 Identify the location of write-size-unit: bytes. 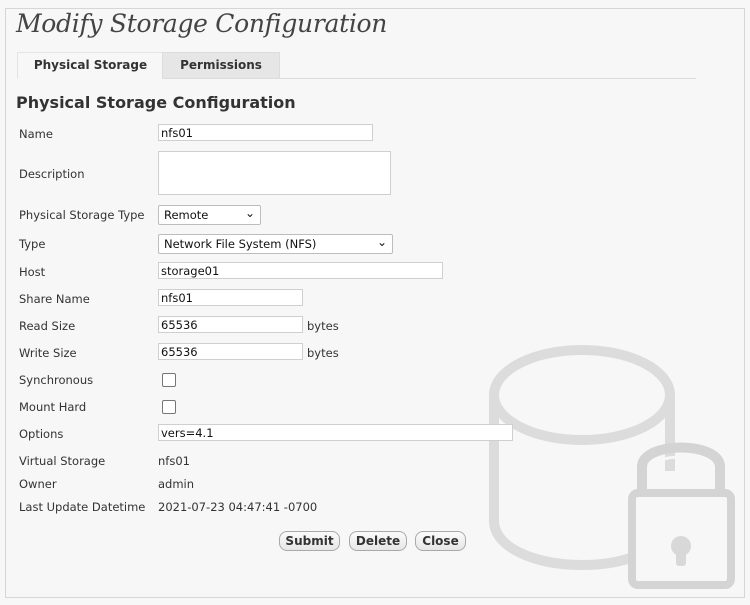
(323, 353).